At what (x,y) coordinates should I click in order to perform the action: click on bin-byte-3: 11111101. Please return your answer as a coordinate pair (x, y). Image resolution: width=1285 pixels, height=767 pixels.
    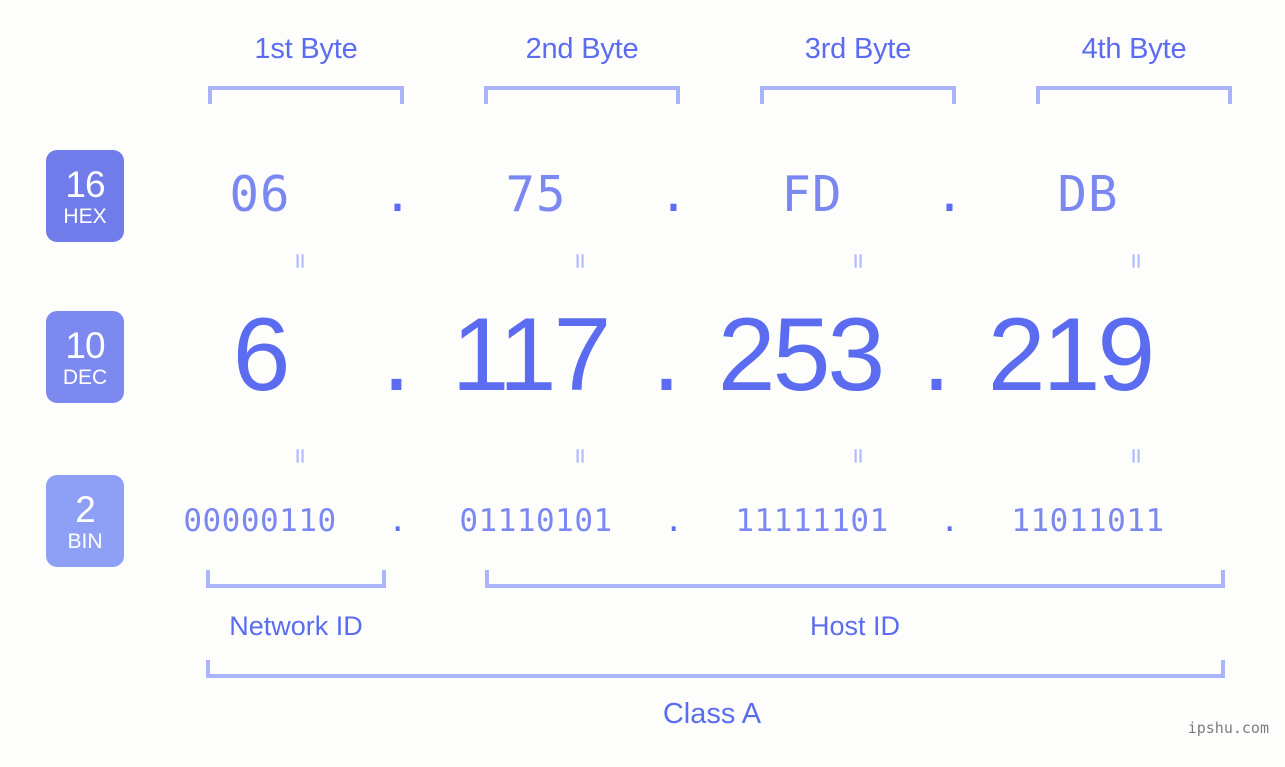
    Looking at the image, I should click on (812, 521).